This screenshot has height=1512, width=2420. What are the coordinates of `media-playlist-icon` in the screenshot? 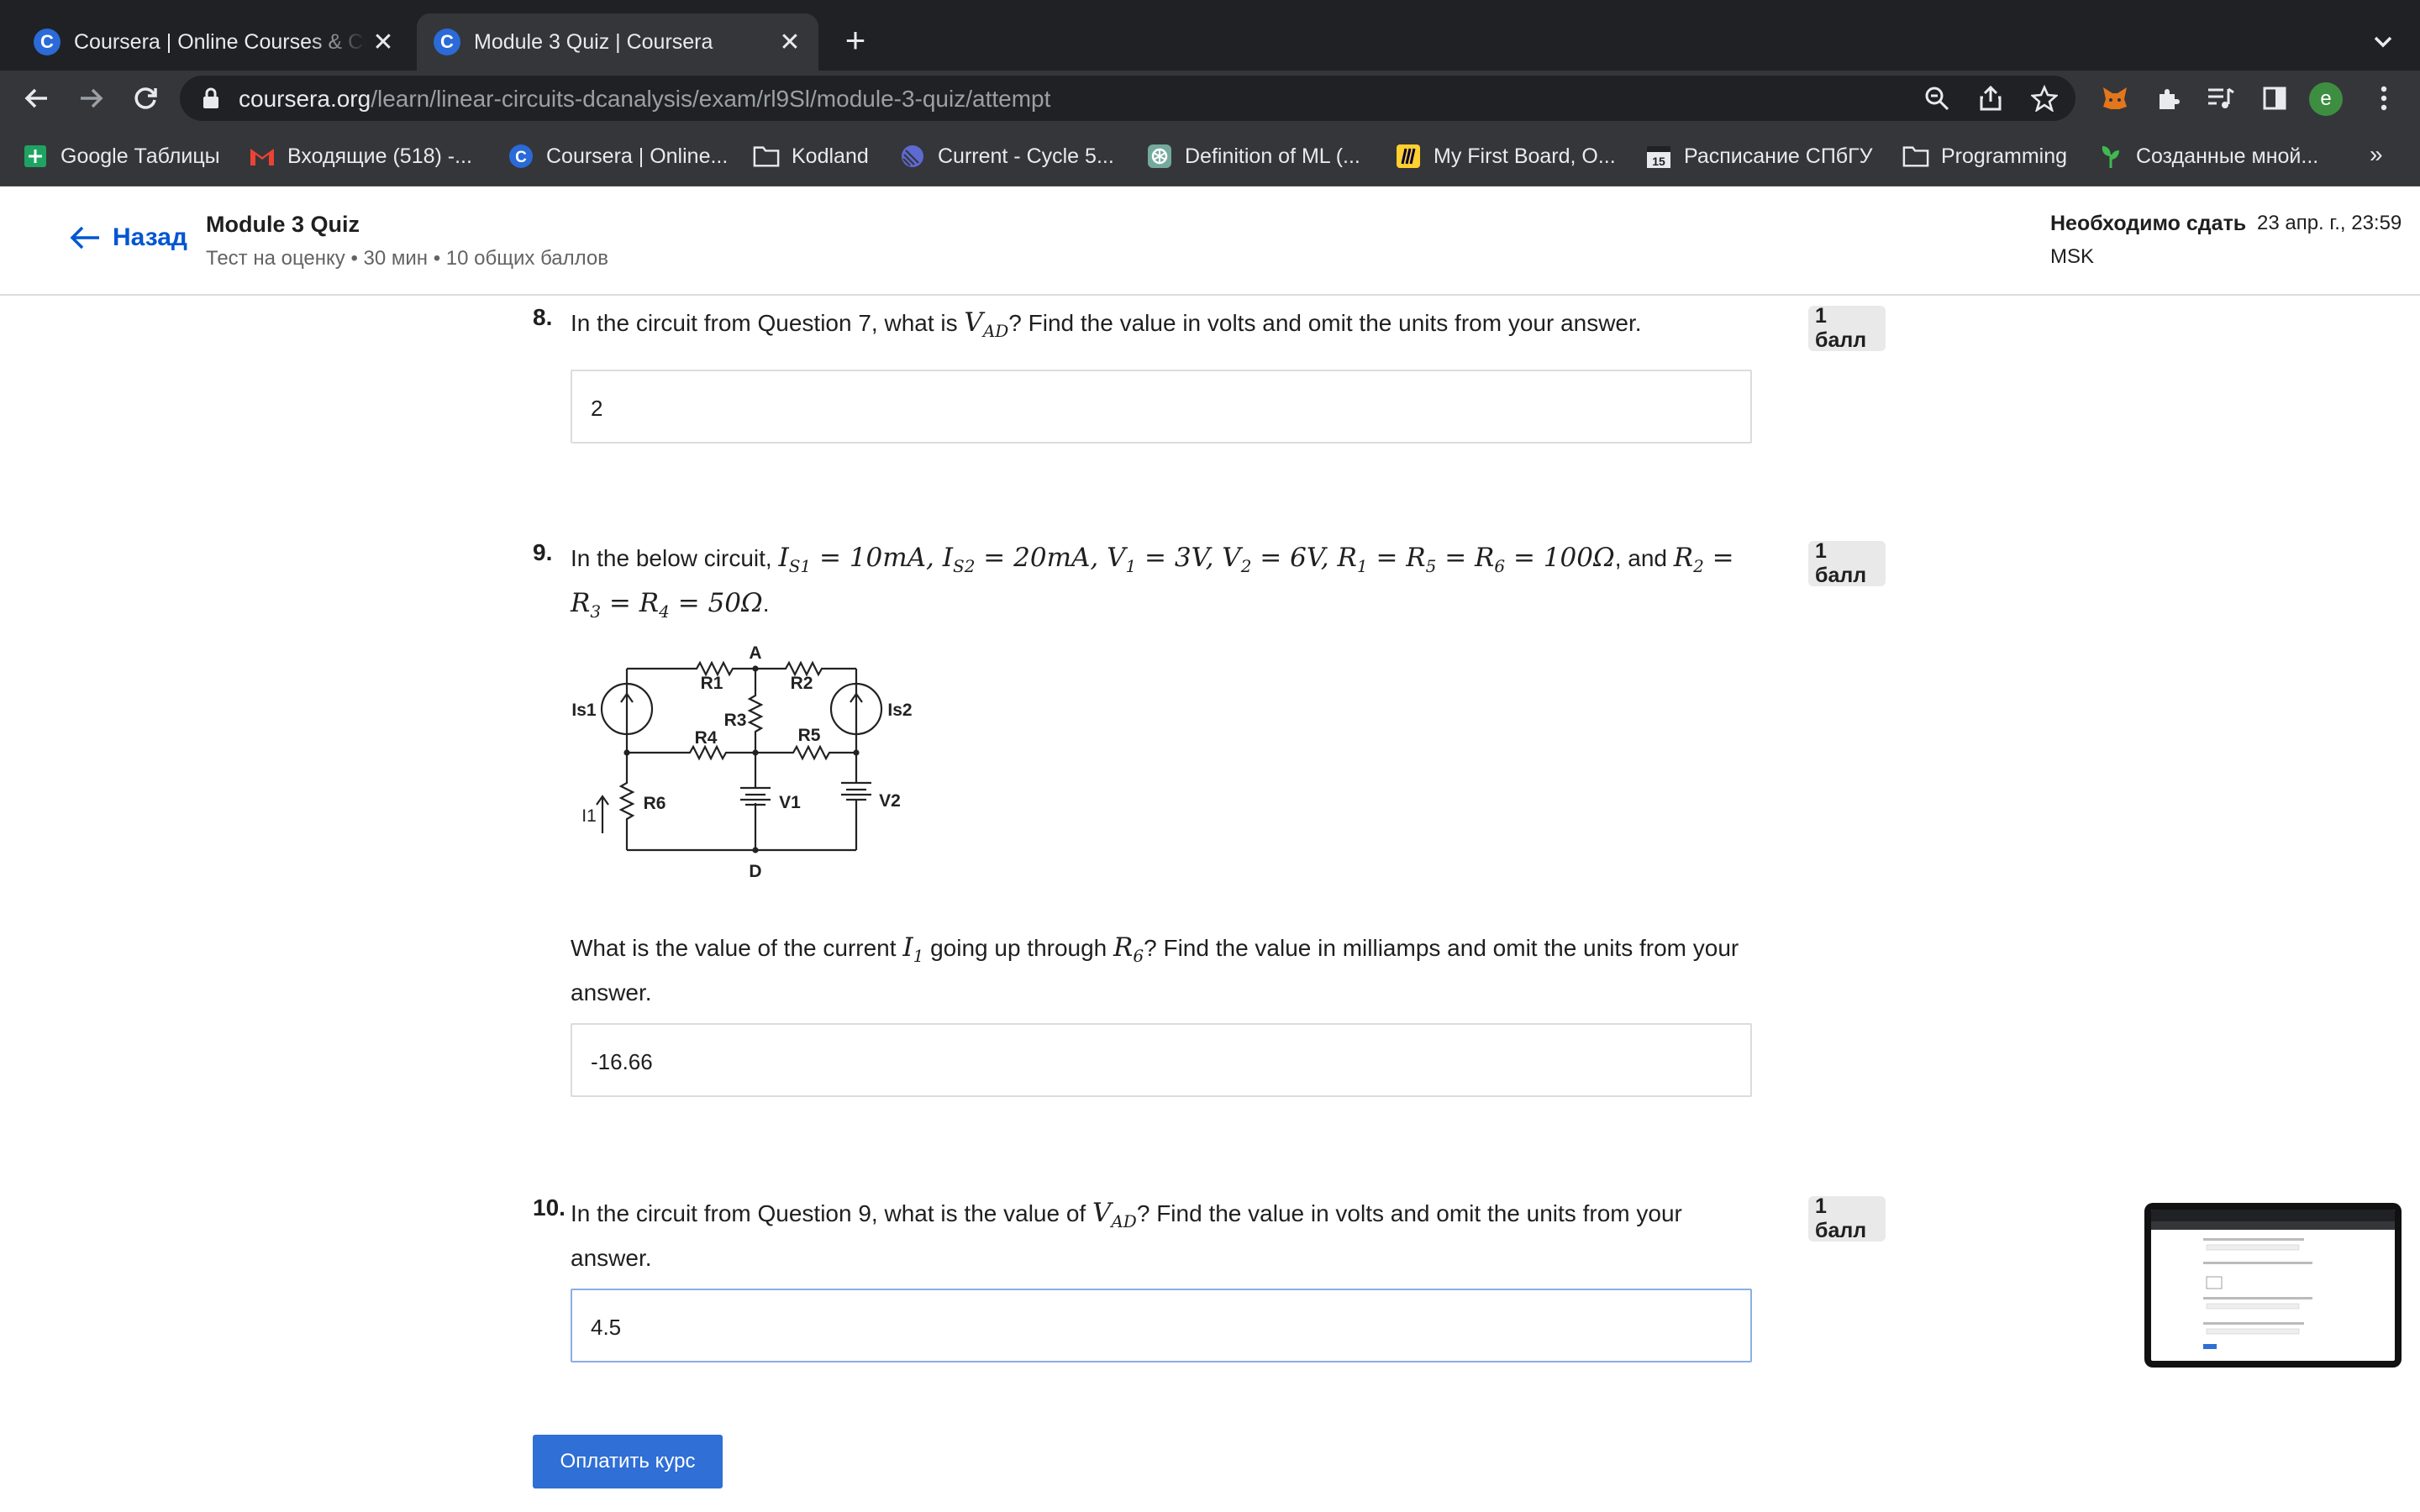 It's located at (2221, 98).